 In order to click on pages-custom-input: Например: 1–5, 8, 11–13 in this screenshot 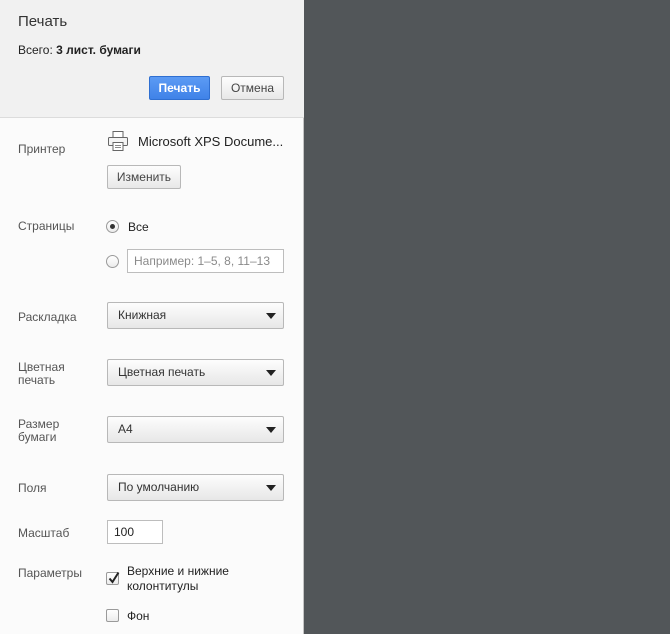, I will do `click(205, 261)`.